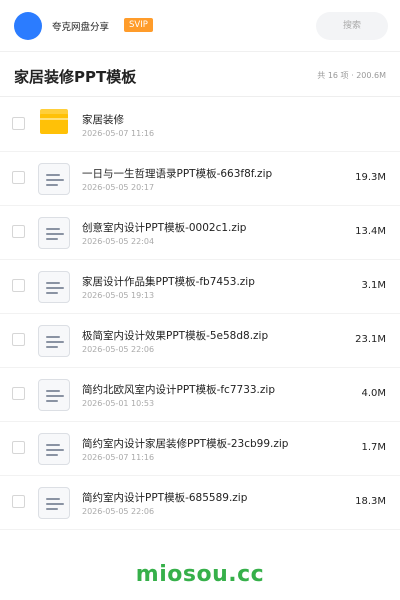 Image resolution: width=400 pixels, height=600 pixels. Describe the element at coordinates (118, 187) in the screenshot. I see `file-date: 2026-05-05 20:17` at that location.